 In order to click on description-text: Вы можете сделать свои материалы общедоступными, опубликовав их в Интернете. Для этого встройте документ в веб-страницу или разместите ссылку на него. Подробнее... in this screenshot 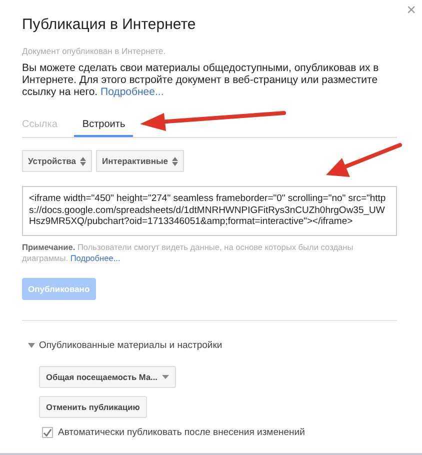, I will do `click(201, 80)`.